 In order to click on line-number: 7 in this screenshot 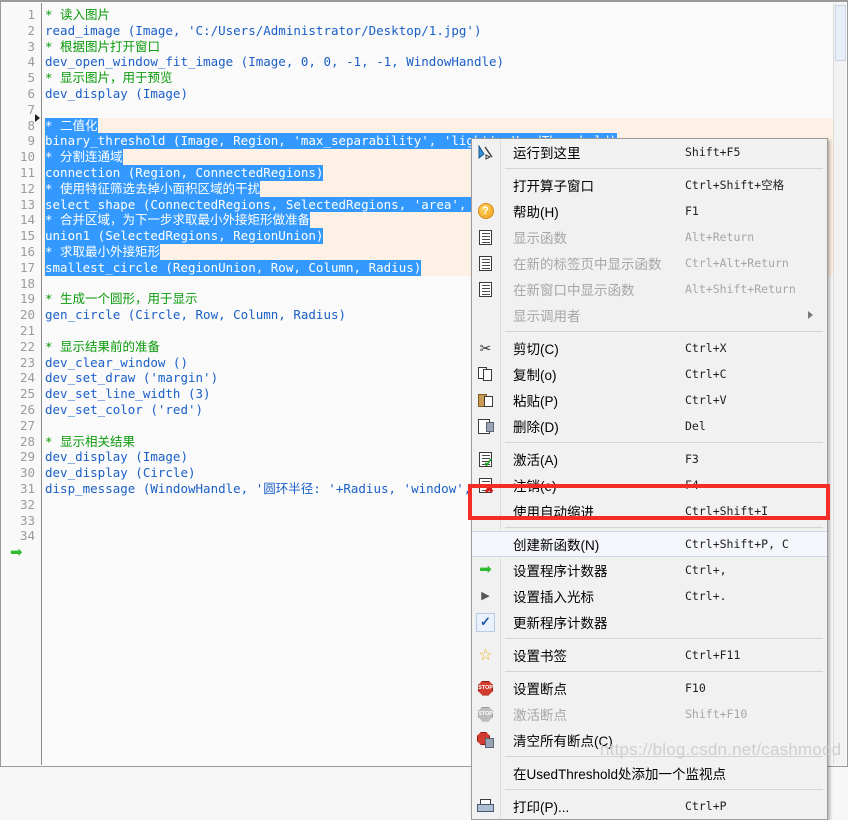, I will do `click(31, 109)`.